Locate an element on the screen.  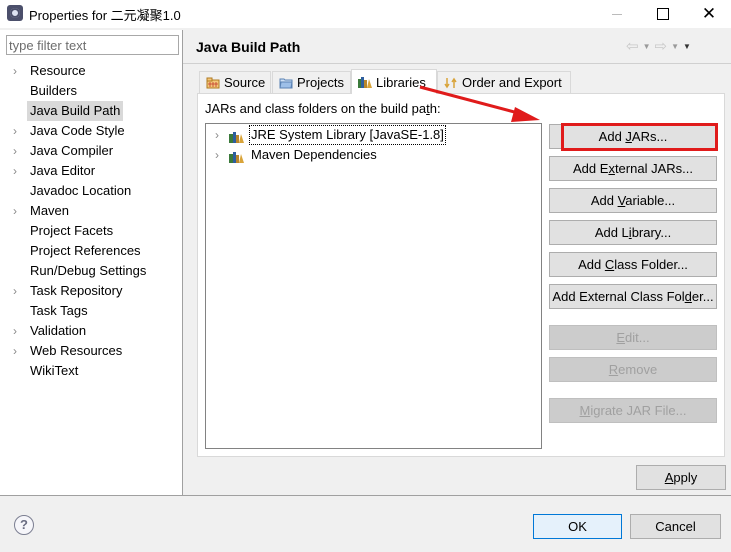
sidebar-item-label: Project Facets is located at coordinates (72, 230).